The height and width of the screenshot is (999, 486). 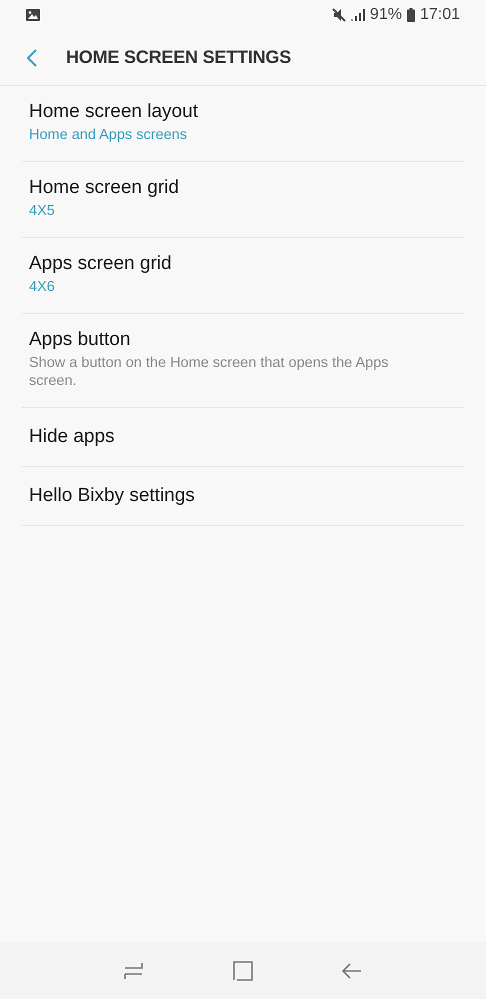 I want to click on image-icon, so click(x=33, y=15).